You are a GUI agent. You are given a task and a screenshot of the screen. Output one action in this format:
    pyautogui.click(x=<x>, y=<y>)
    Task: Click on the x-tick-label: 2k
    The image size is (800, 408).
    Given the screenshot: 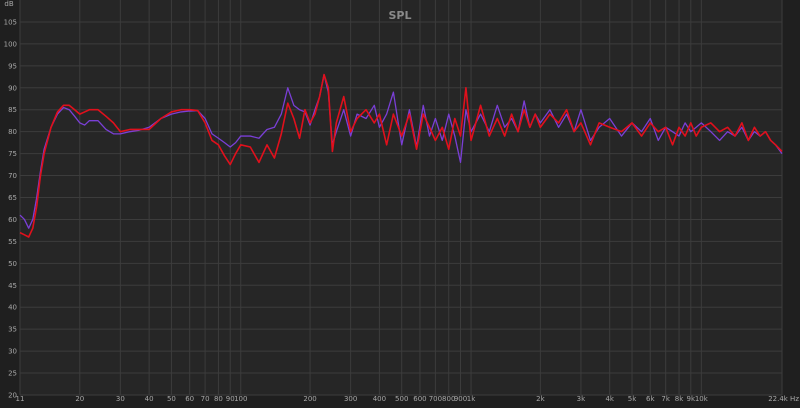 What is the action you would take?
    pyautogui.click(x=540, y=399)
    